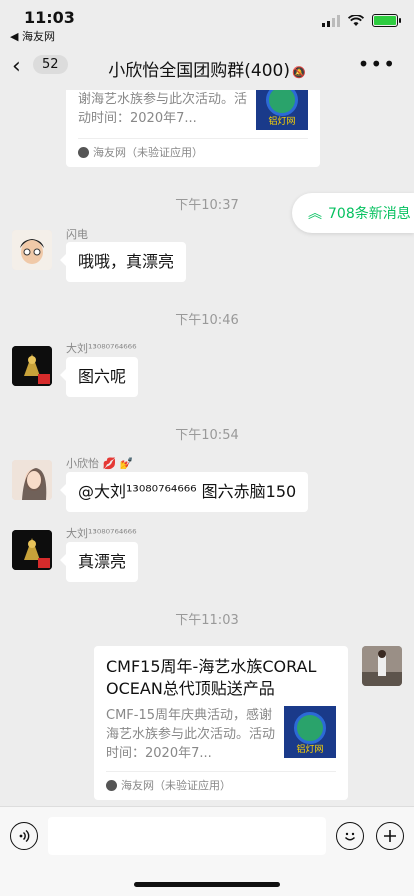  I want to click on avatar-shandian, so click(32, 250).